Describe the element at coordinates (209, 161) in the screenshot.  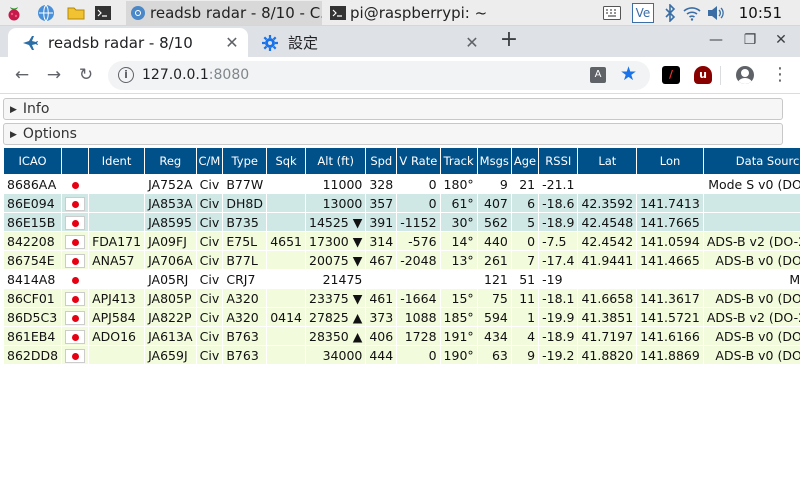
I see `column-header-cm: C/M` at that location.